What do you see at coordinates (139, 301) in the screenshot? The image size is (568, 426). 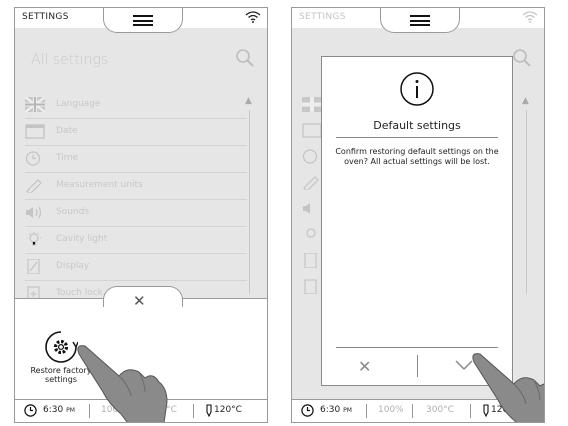 I see `close-icon: ✕` at bounding box center [139, 301].